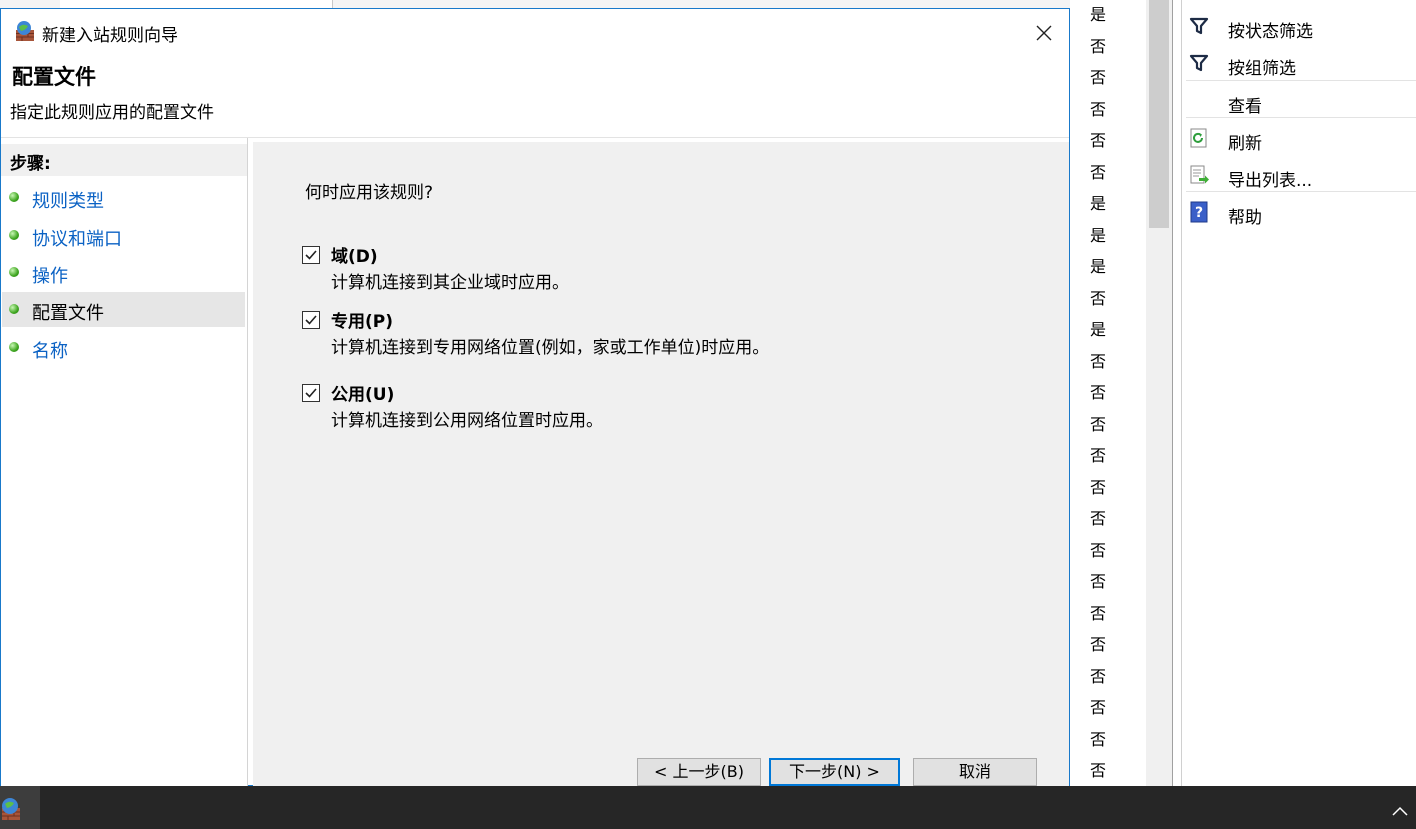 This screenshot has height=829, width=1416. What do you see at coordinates (1177, 393) in the screenshot?
I see `pane-divider` at bounding box center [1177, 393].